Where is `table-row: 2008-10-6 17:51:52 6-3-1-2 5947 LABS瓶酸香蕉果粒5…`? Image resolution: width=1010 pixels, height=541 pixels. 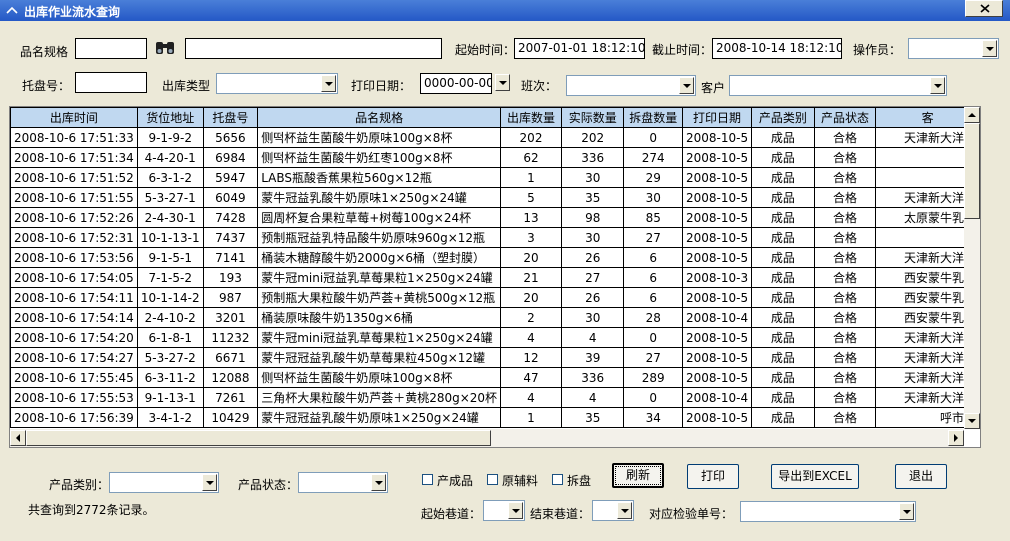 table-row: 2008-10-6 17:51:52 6-3-1-2 5947 LABS瓶酸香蕉果粒5… is located at coordinates (495, 177).